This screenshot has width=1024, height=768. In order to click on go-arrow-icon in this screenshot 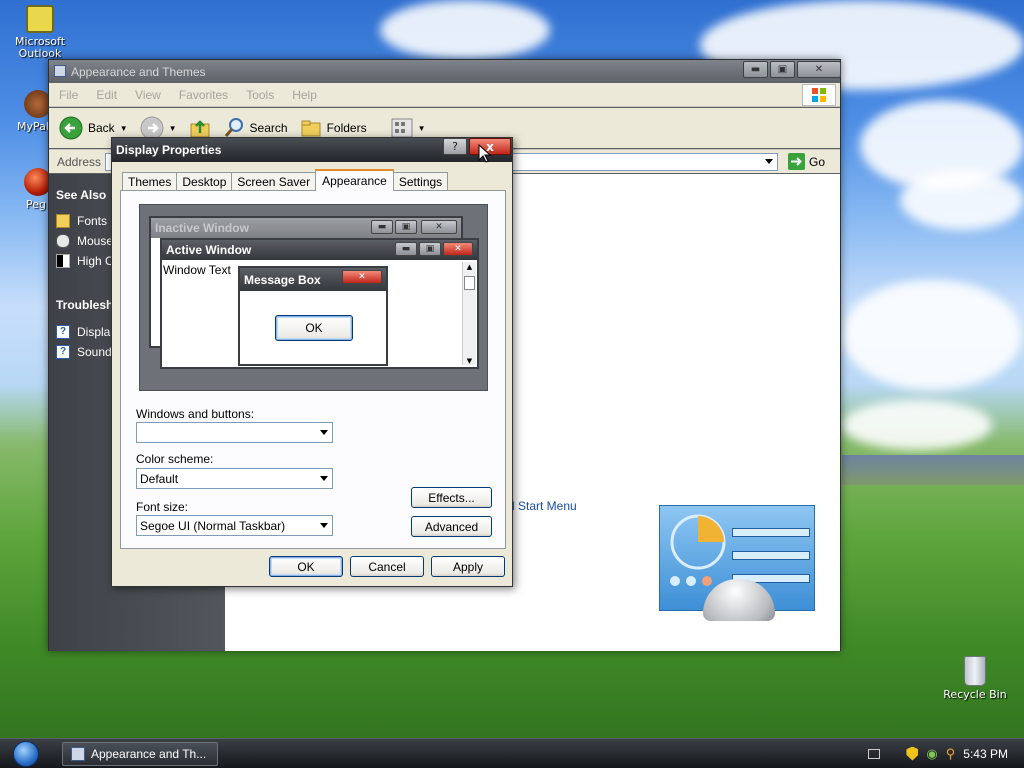, I will do `click(796, 161)`.